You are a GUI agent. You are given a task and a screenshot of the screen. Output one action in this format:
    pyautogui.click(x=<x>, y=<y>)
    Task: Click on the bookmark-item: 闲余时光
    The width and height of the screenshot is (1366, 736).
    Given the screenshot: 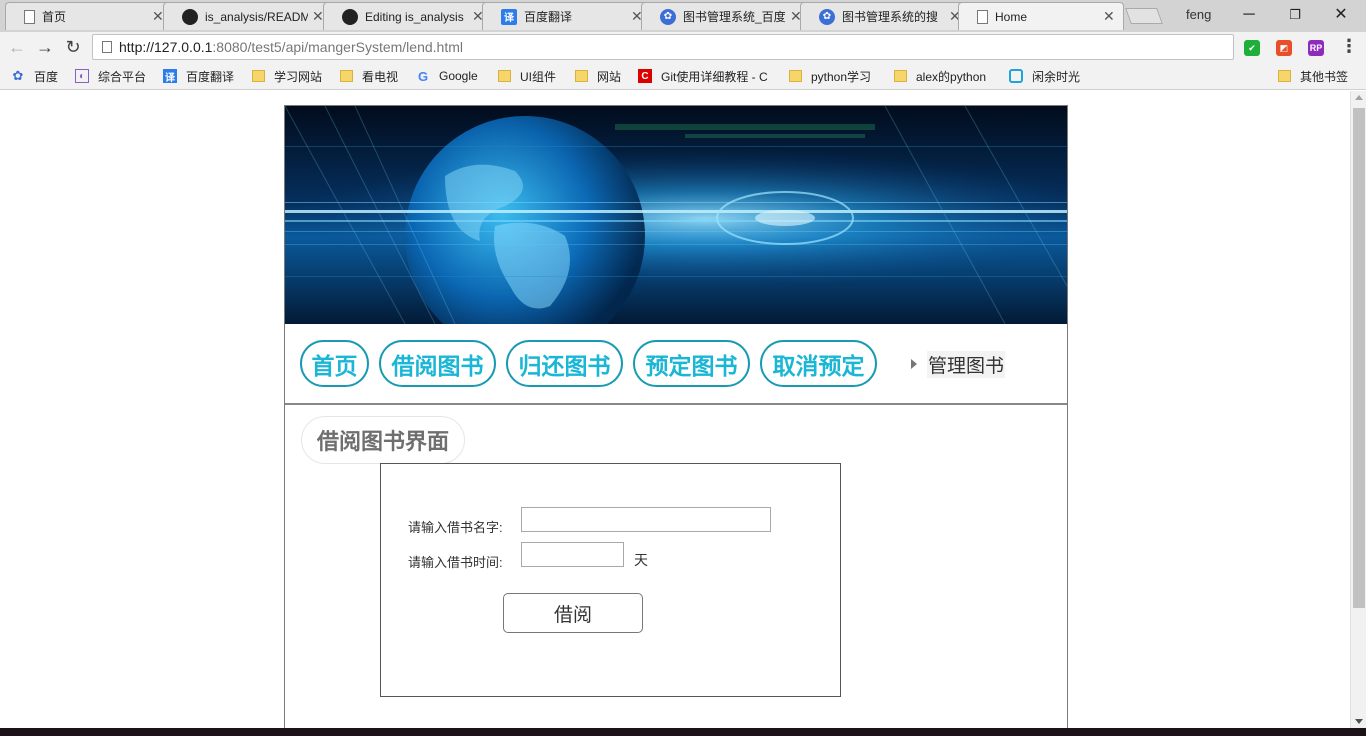 What is the action you would take?
    pyautogui.click(x=1044, y=76)
    